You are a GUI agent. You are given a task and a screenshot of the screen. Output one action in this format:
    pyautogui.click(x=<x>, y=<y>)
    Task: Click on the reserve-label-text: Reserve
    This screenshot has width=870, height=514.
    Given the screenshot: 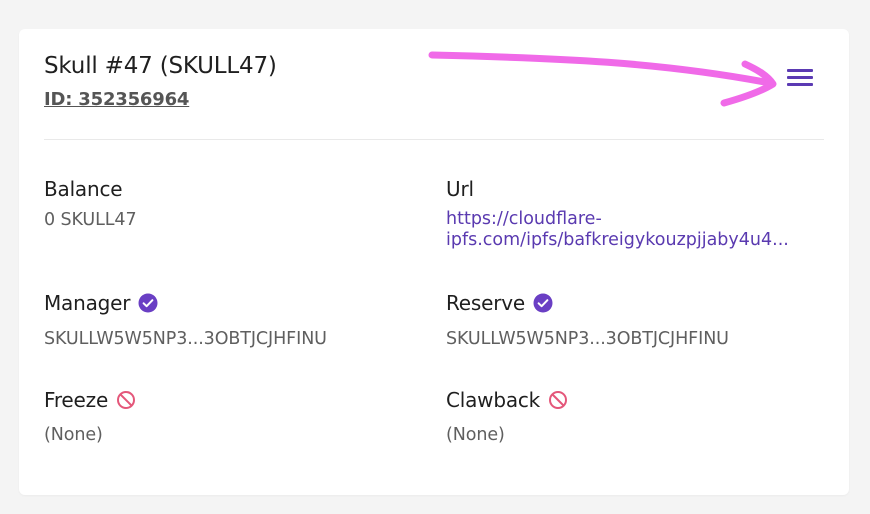 What is the action you would take?
    pyautogui.click(x=485, y=303)
    